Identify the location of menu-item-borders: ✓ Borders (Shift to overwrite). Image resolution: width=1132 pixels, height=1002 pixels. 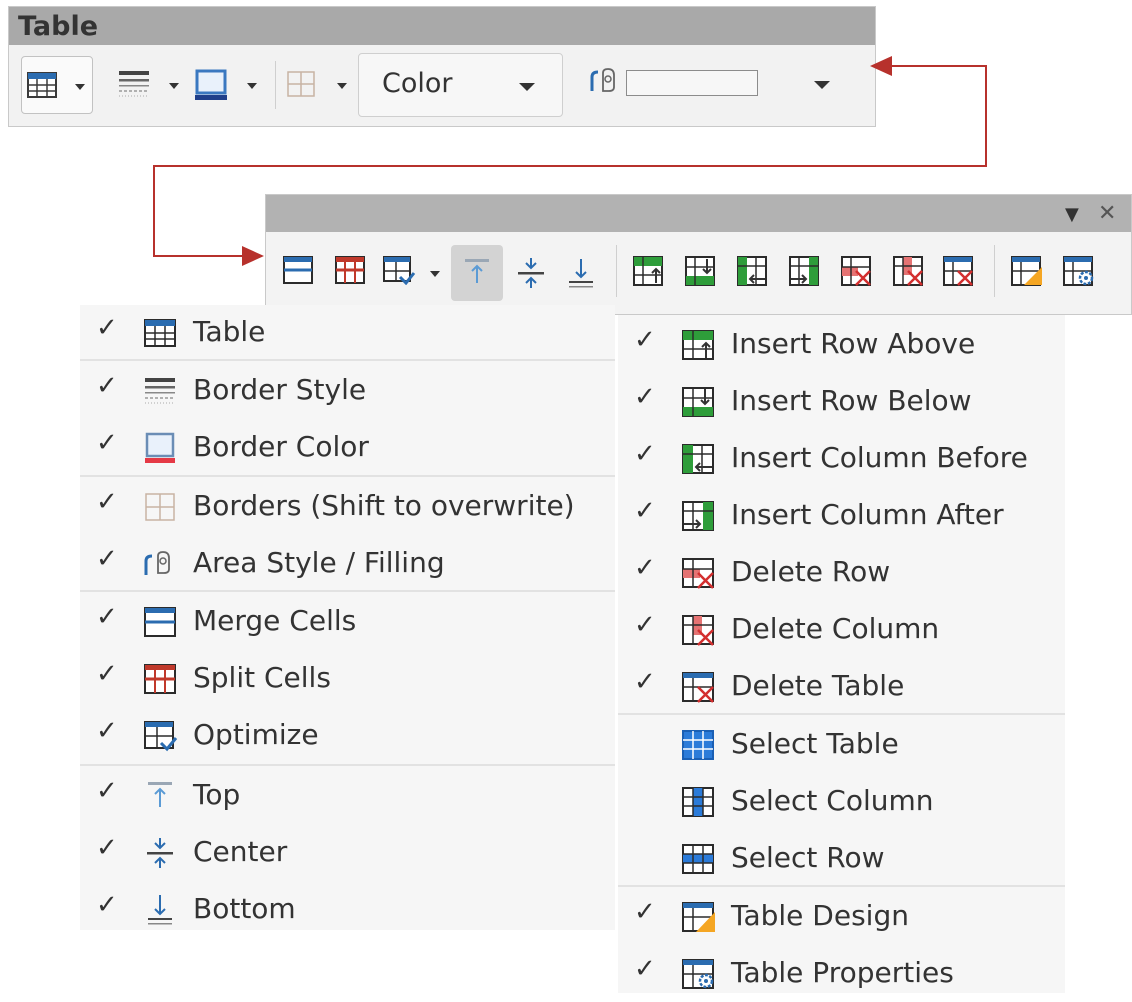
(347, 507).